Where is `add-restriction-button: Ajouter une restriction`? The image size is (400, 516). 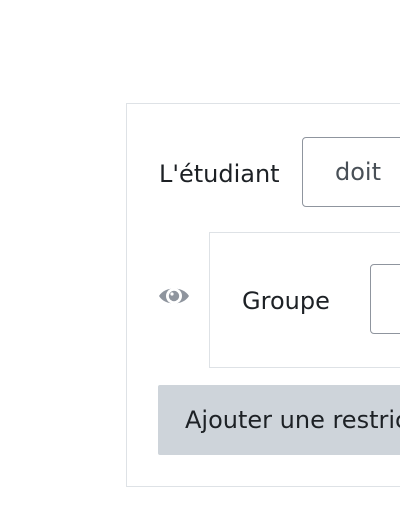
add-restriction-button: Ajouter une restriction is located at coordinates (279, 420).